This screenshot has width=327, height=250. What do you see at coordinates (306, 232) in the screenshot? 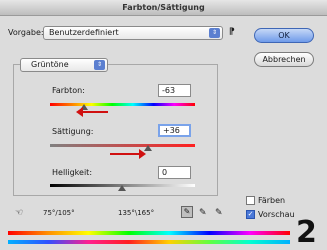
I see `page-number-badge: 2` at bounding box center [306, 232].